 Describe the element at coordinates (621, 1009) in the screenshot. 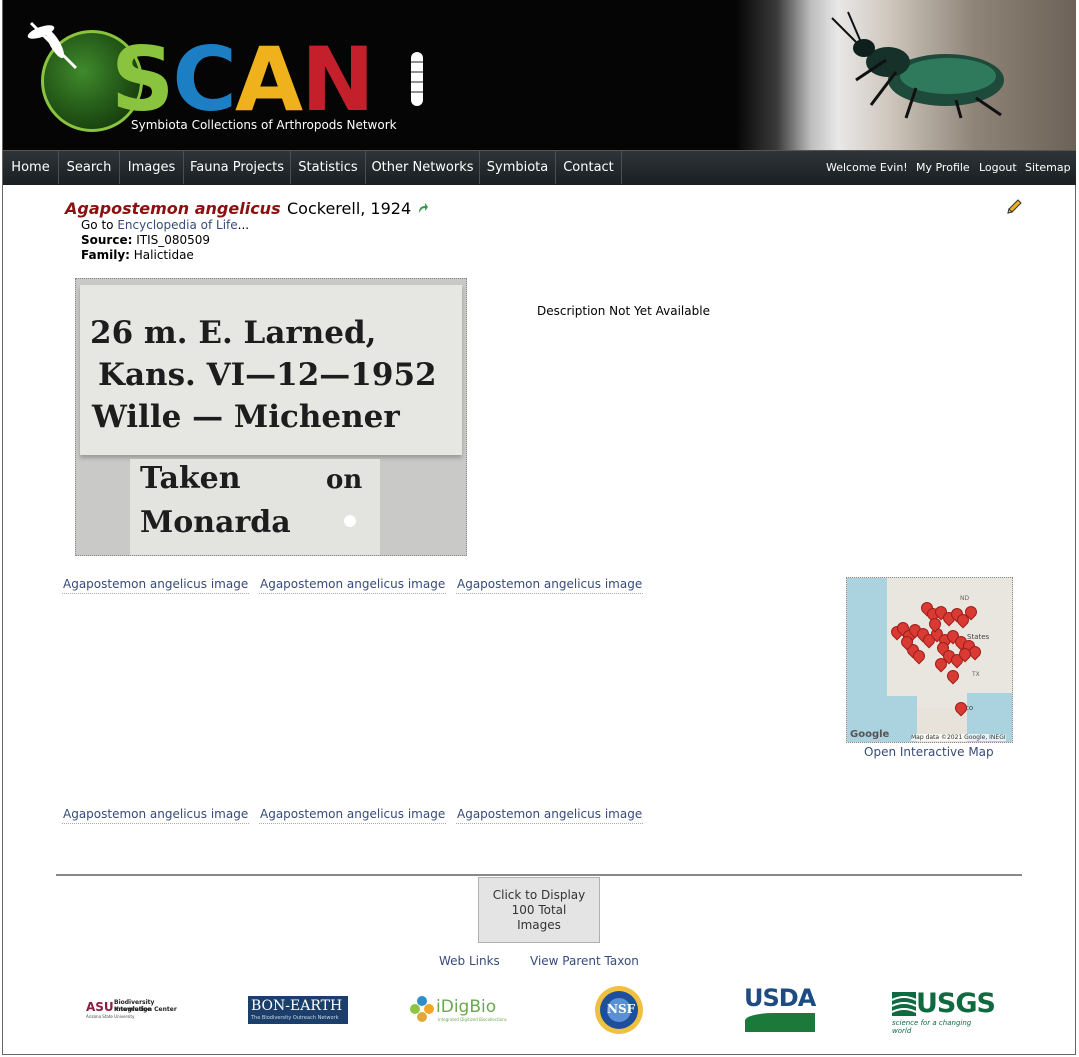

I see `nsf-text: NSF` at that location.